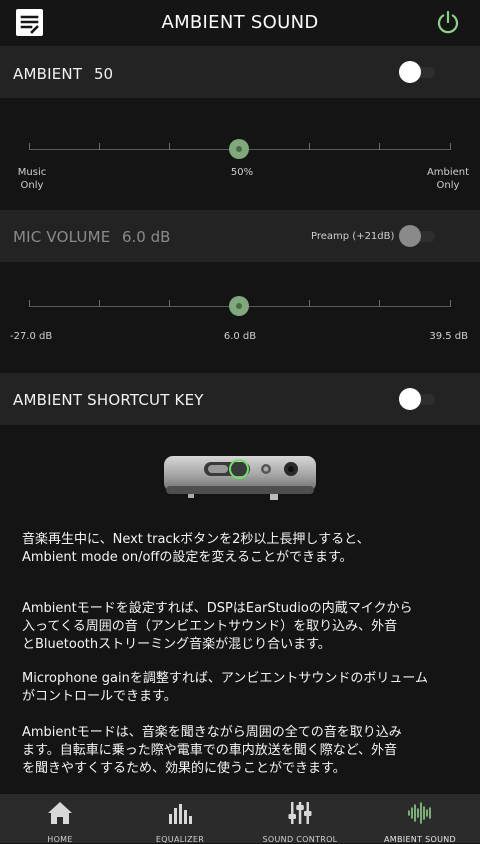 This screenshot has width=480, height=844. What do you see at coordinates (242, 172) in the screenshot?
I see `ambient-center-label: 50%` at bounding box center [242, 172].